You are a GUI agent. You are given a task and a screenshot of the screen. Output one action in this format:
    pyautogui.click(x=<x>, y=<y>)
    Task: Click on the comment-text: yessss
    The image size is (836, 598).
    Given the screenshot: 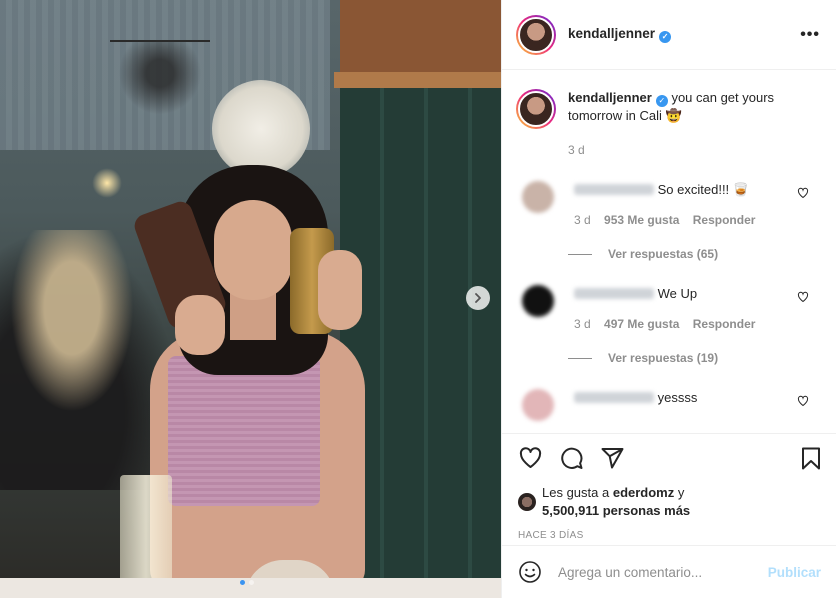 What is the action you would take?
    pyautogui.click(x=677, y=397)
    